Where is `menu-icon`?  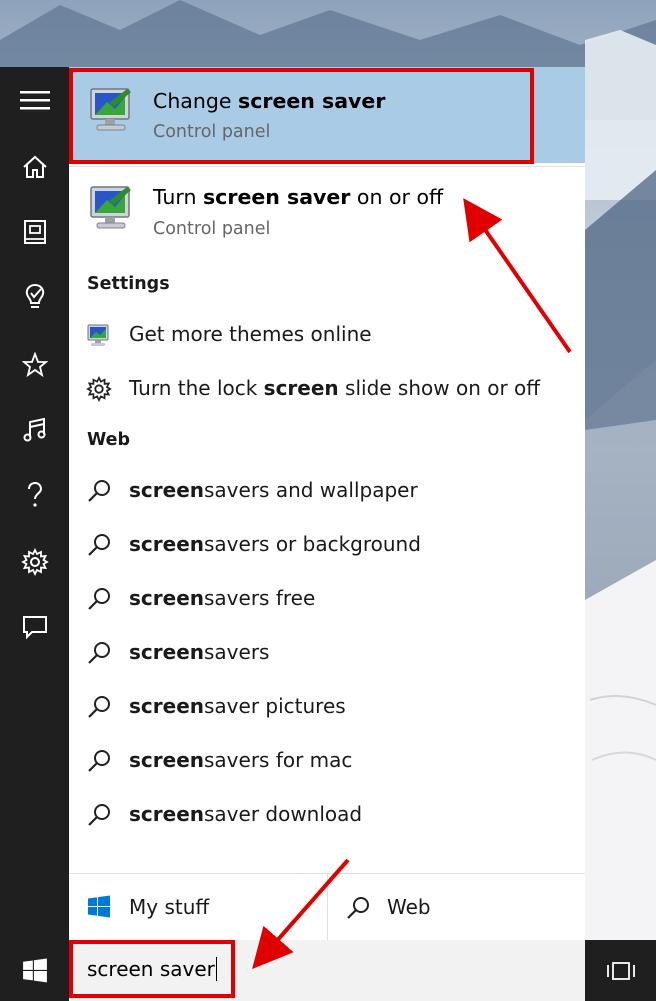
menu-icon is located at coordinates (34, 100).